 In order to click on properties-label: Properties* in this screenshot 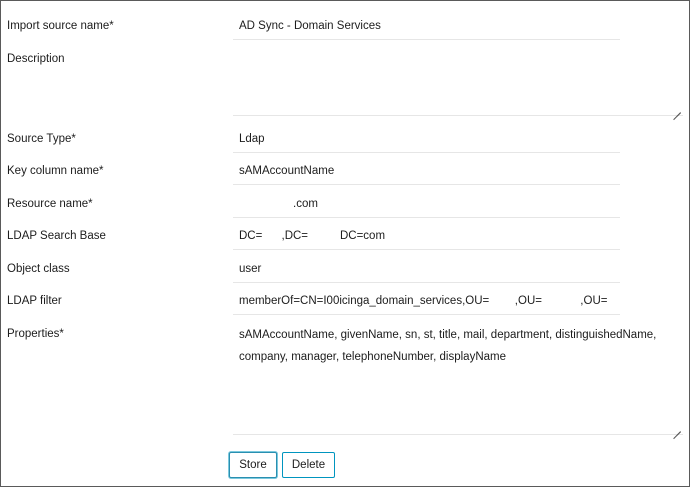, I will do `click(35, 334)`.